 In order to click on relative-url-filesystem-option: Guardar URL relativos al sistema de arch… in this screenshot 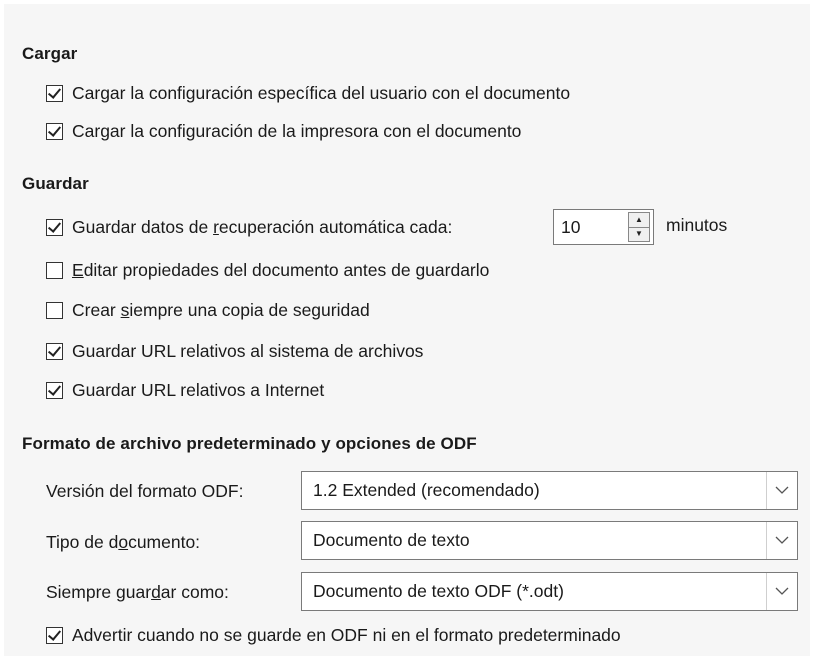, I will do `click(234, 351)`.